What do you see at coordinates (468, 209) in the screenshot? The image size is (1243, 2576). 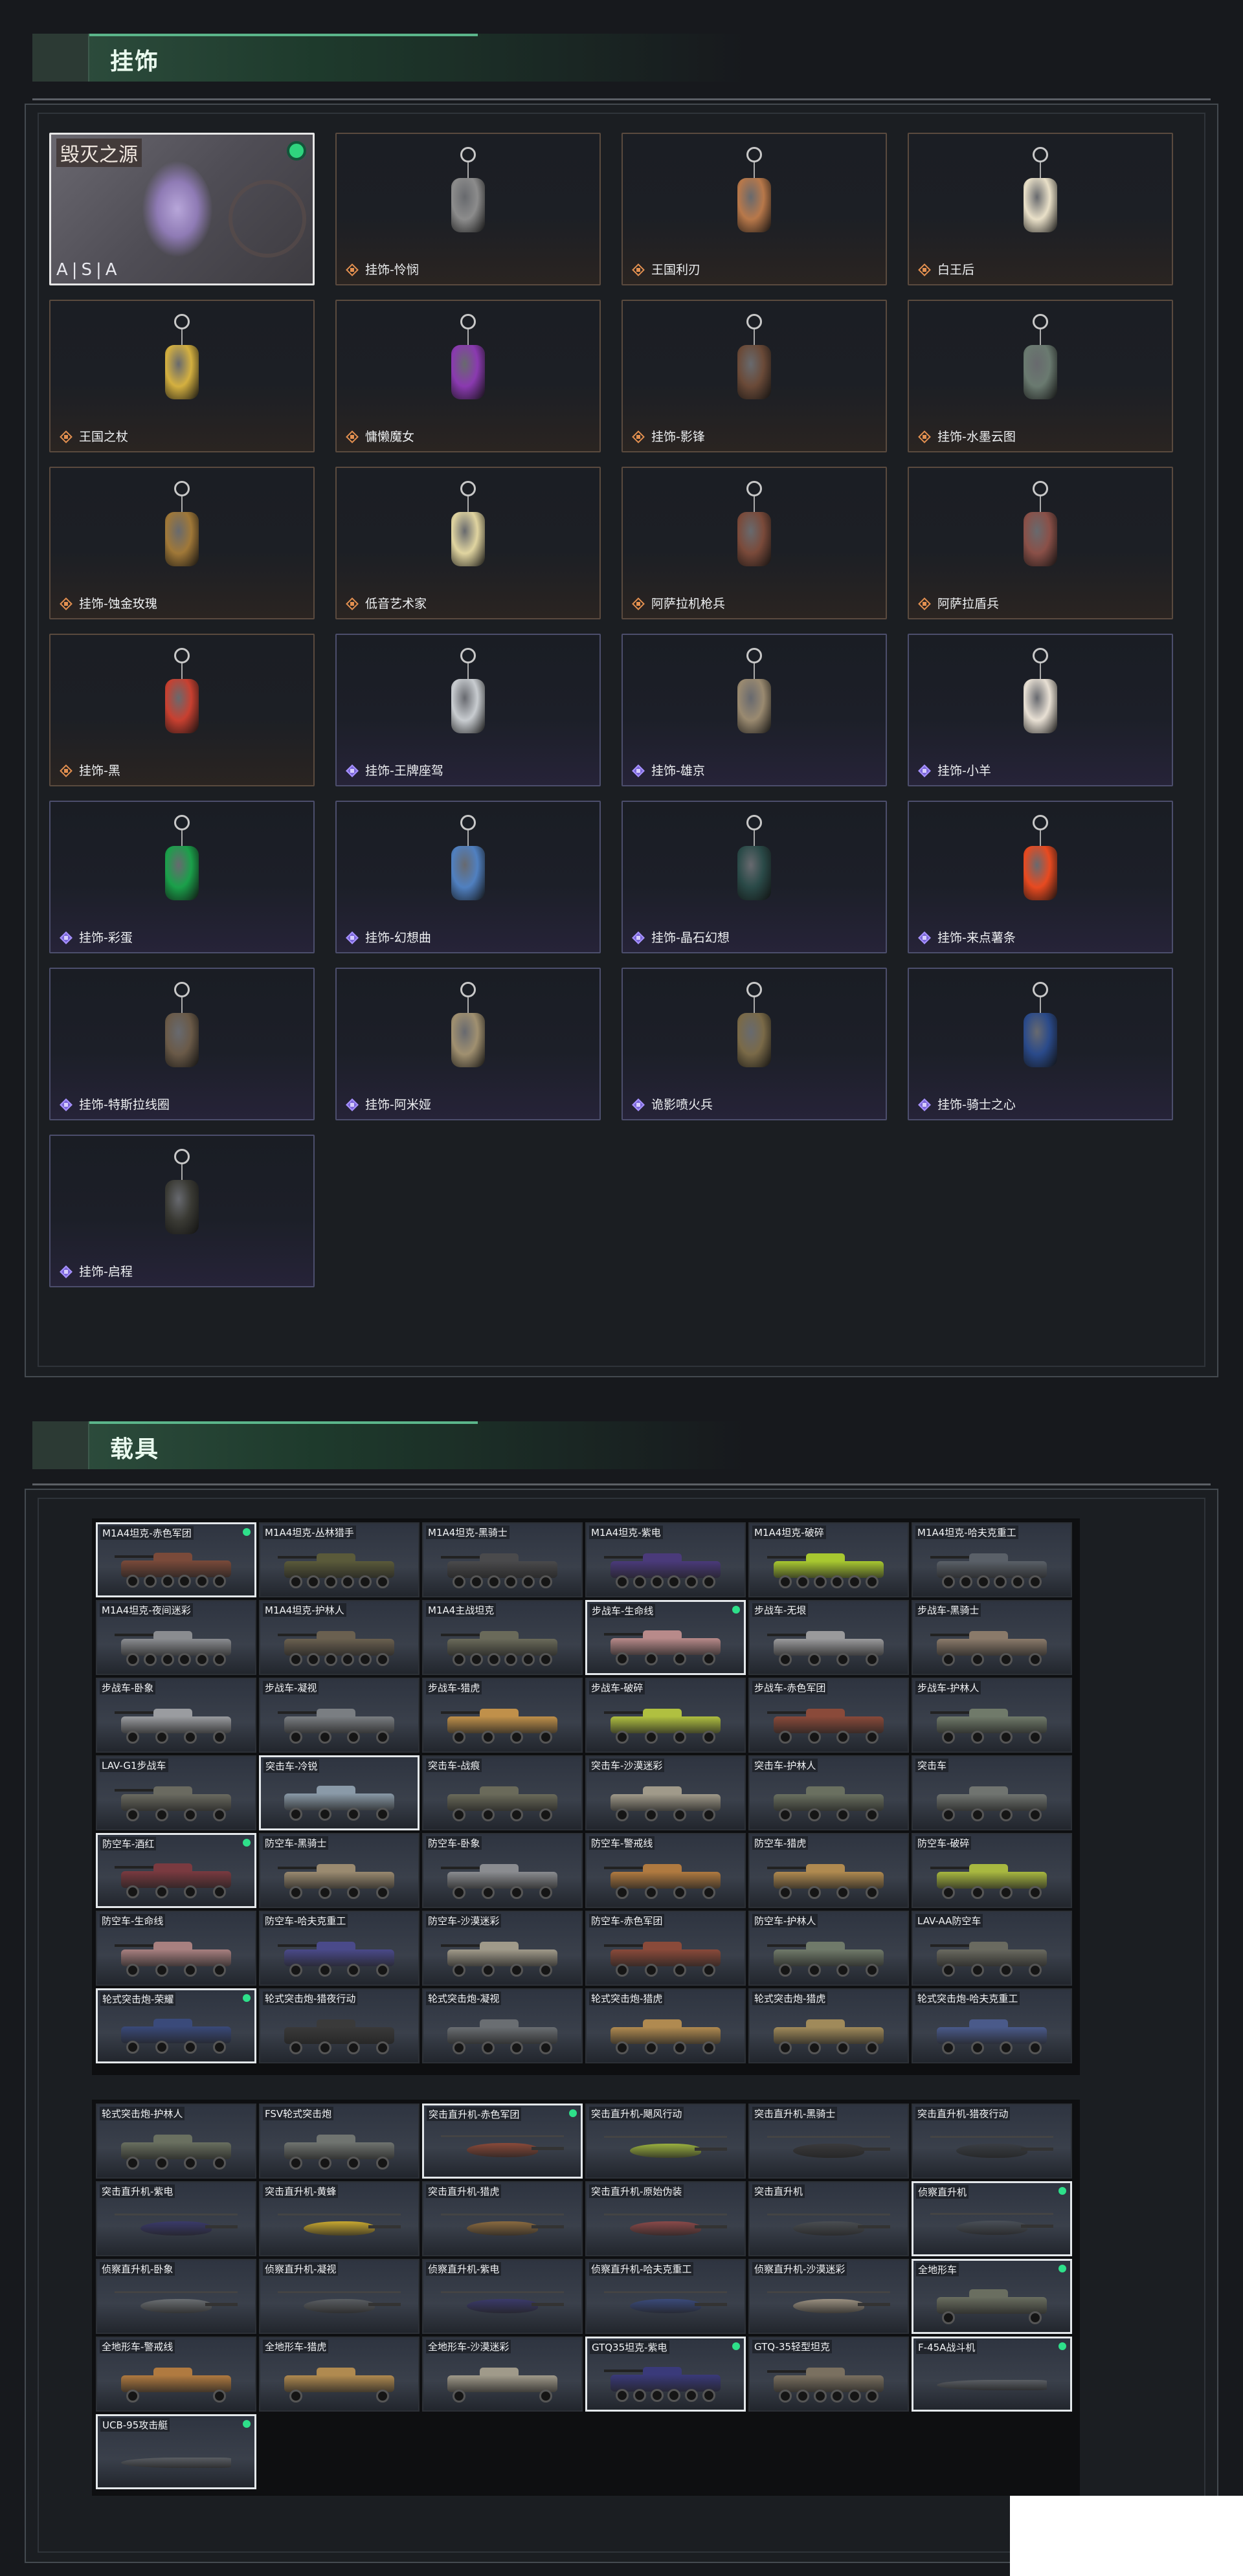 I see `pendant-card: 挂饰-怜悯` at bounding box center [468, 209].